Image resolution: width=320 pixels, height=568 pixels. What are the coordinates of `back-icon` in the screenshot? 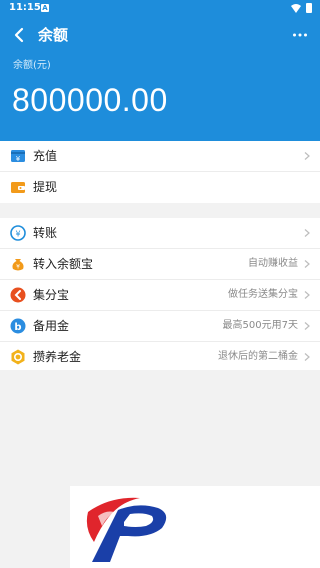 It's located at (20, 35).